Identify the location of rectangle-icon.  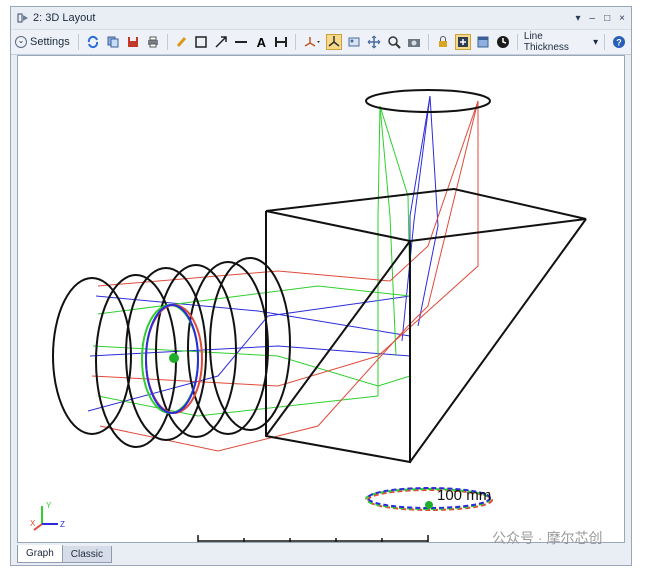
(201, 42).